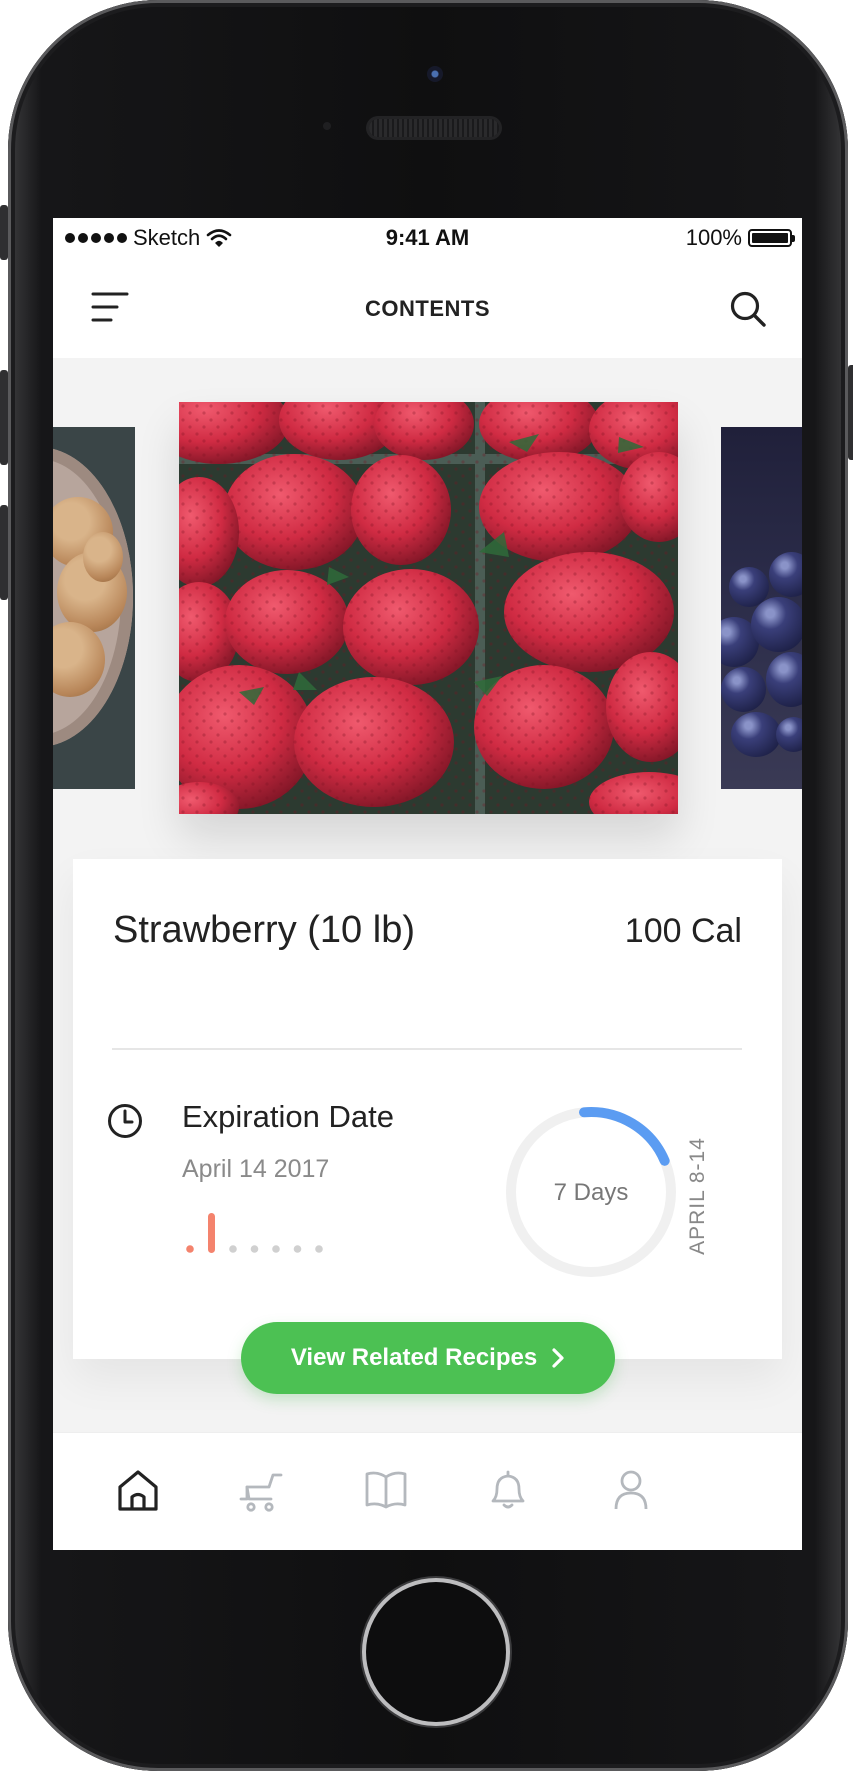 The height and width of the screenshot is (1771, 853). Describe the element at coordinates (264, 930) in the screenshot. I see `item-name: Strawberry (10 lb)` at that location.